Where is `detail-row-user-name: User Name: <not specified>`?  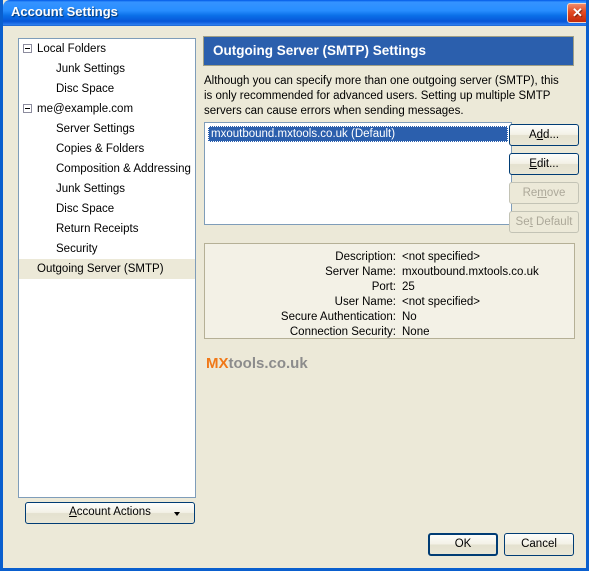
detail-row-user-name: User Name: <not specified> is located at coordinates (389, 302).